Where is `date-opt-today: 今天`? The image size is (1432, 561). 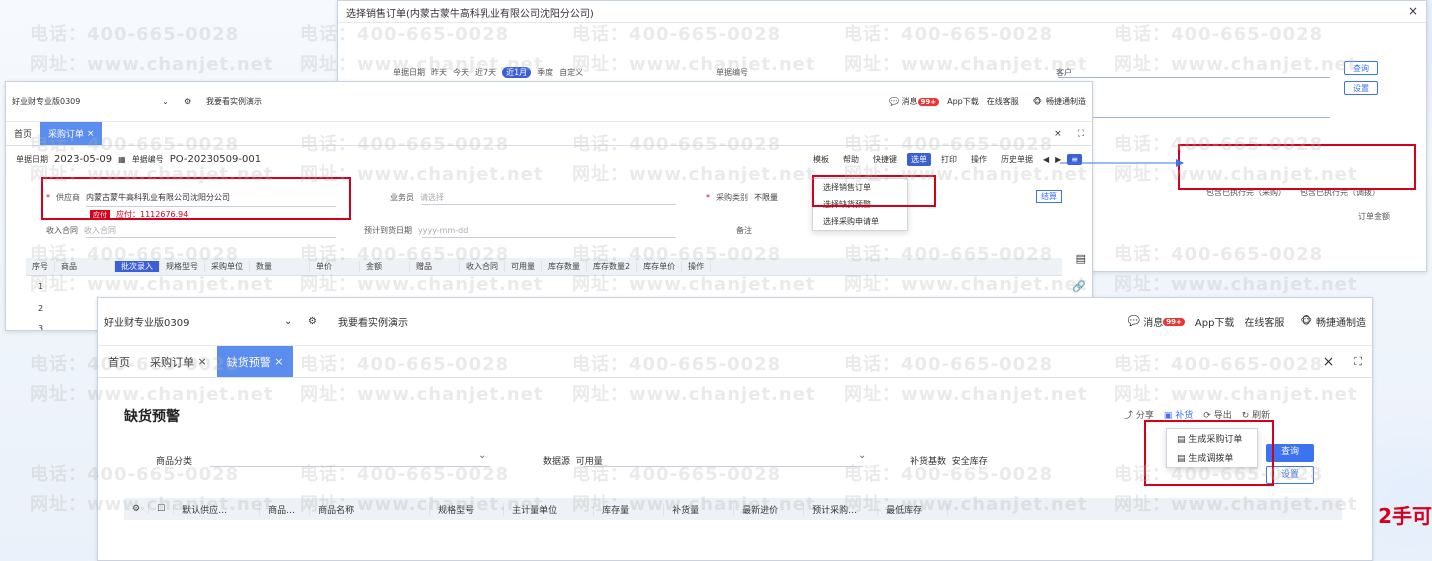
date-opt-today: 今天 is located at coordinates (461, 72).